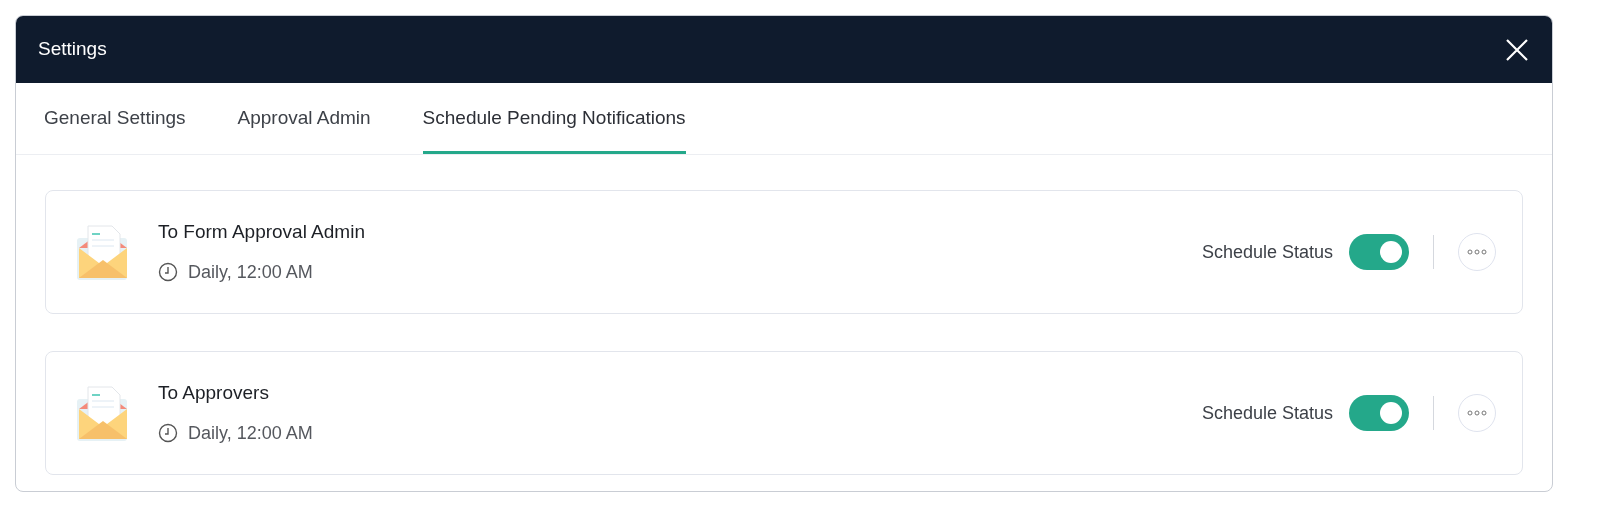 The image size is (1604, 509). I want to click on window-title: Settings, so click(72, 49).